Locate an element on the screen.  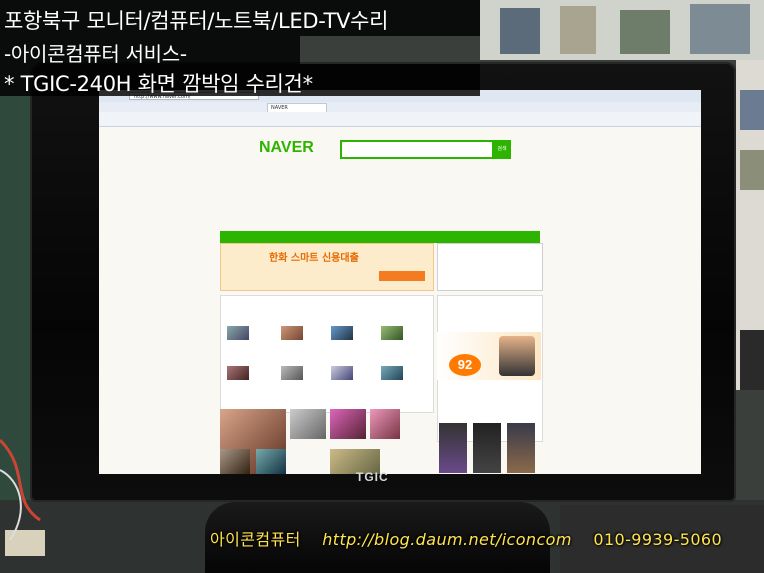
naver-search-button: 검색 is located at coordinates (502, 149).